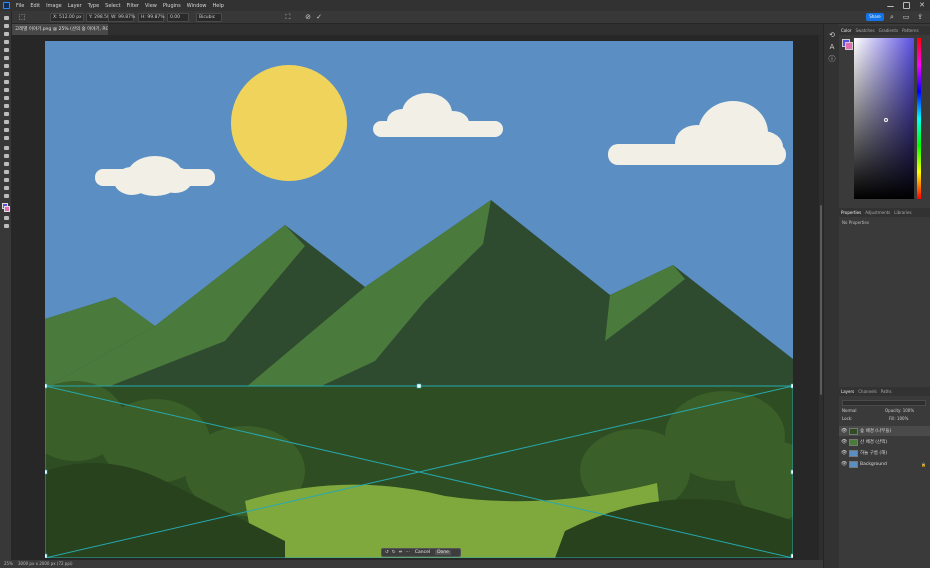 The width and height of the screenshot is (930, 568). What do you see at coordinates (401, 552) in the screenshot?
I see `flip-horizontal-icon: ⇹` at bounding box center [401, 552].